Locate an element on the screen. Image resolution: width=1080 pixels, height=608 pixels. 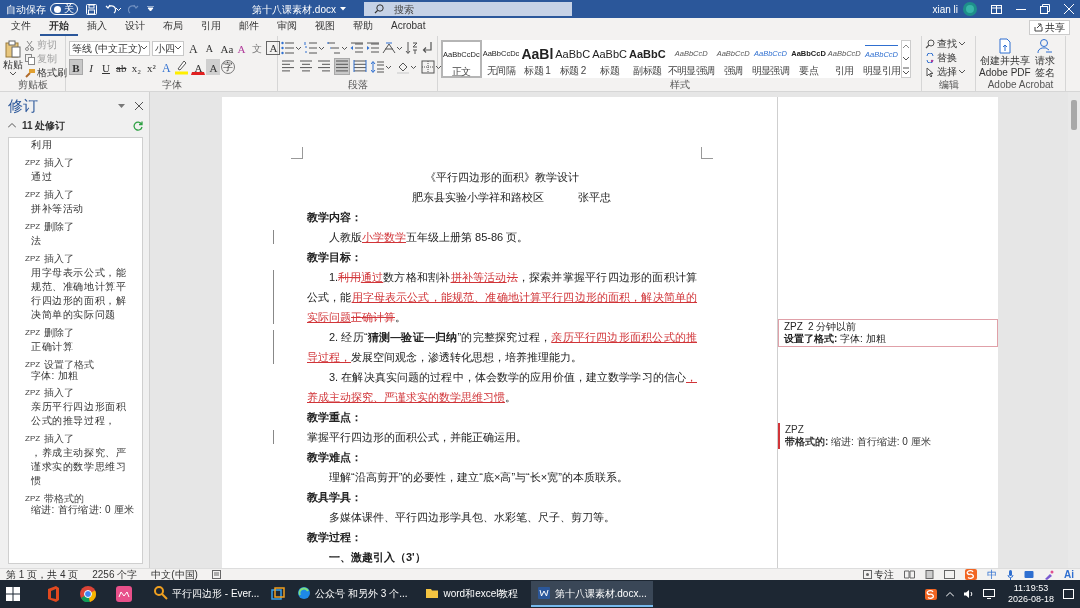
ribbon-tab: 文件 is located at coordinates (21, 27).